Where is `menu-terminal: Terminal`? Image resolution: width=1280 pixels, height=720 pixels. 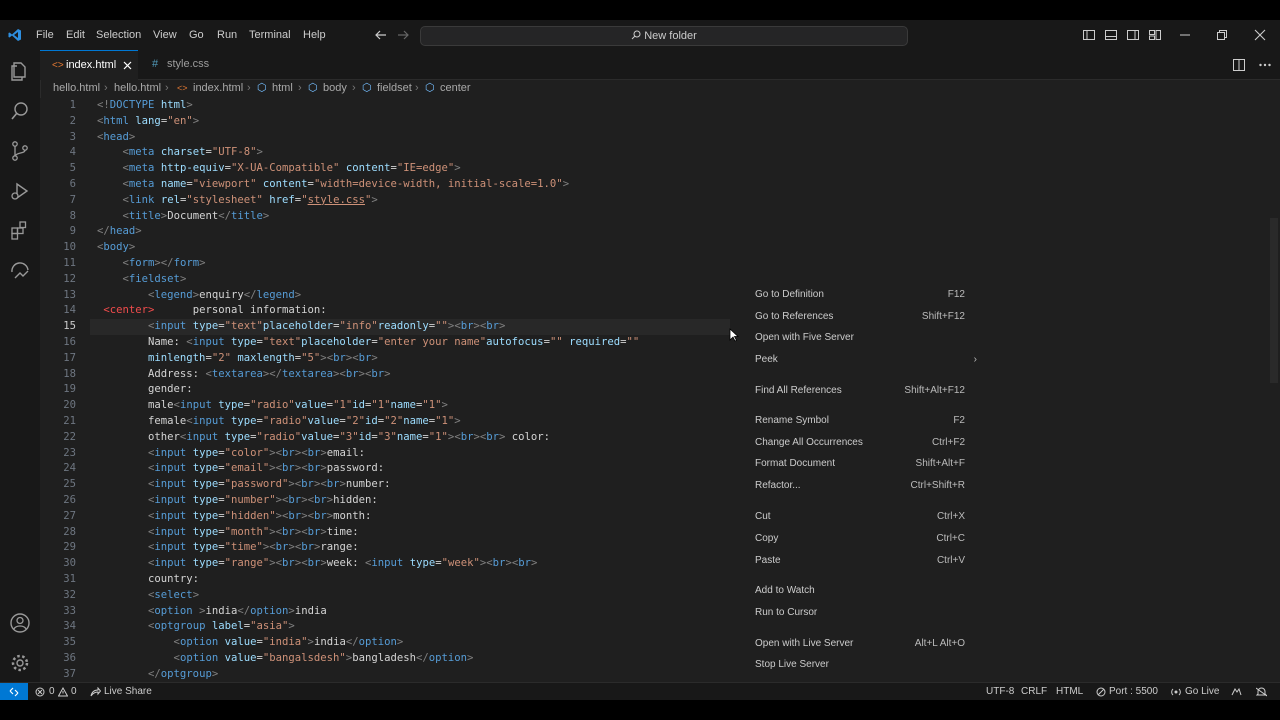 menu-terminal: Terminal is located at coordinates (270, 35).